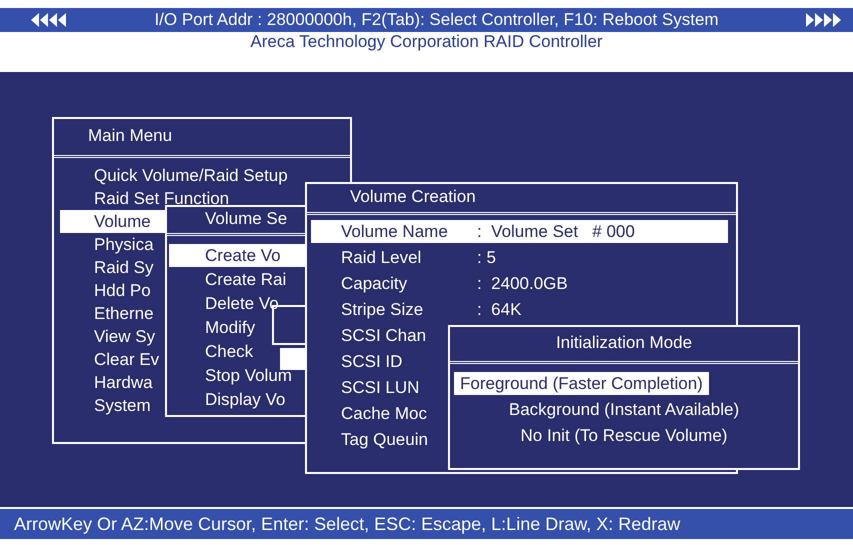 The width and height of the screenshot is (853, 545). What do you see at coordinates (108, 336) in the screenshot?
I see `menu-item: View Sy` at bounding box center [108, 336].